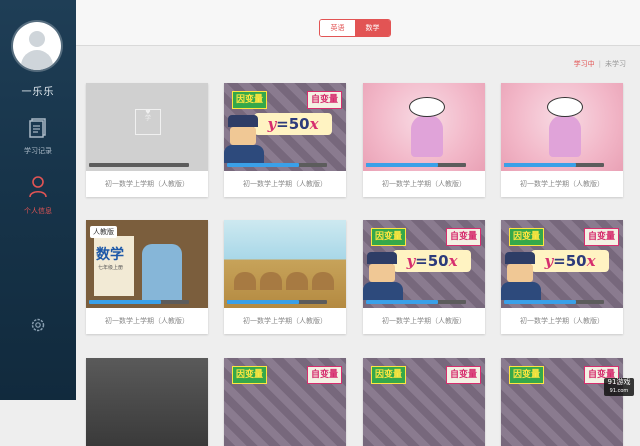 Image resolution: width=640 pixels, height=446 pixels. Describe the element at coordinates (37, 128) in the screenshot. I see `records-icon` at that location.